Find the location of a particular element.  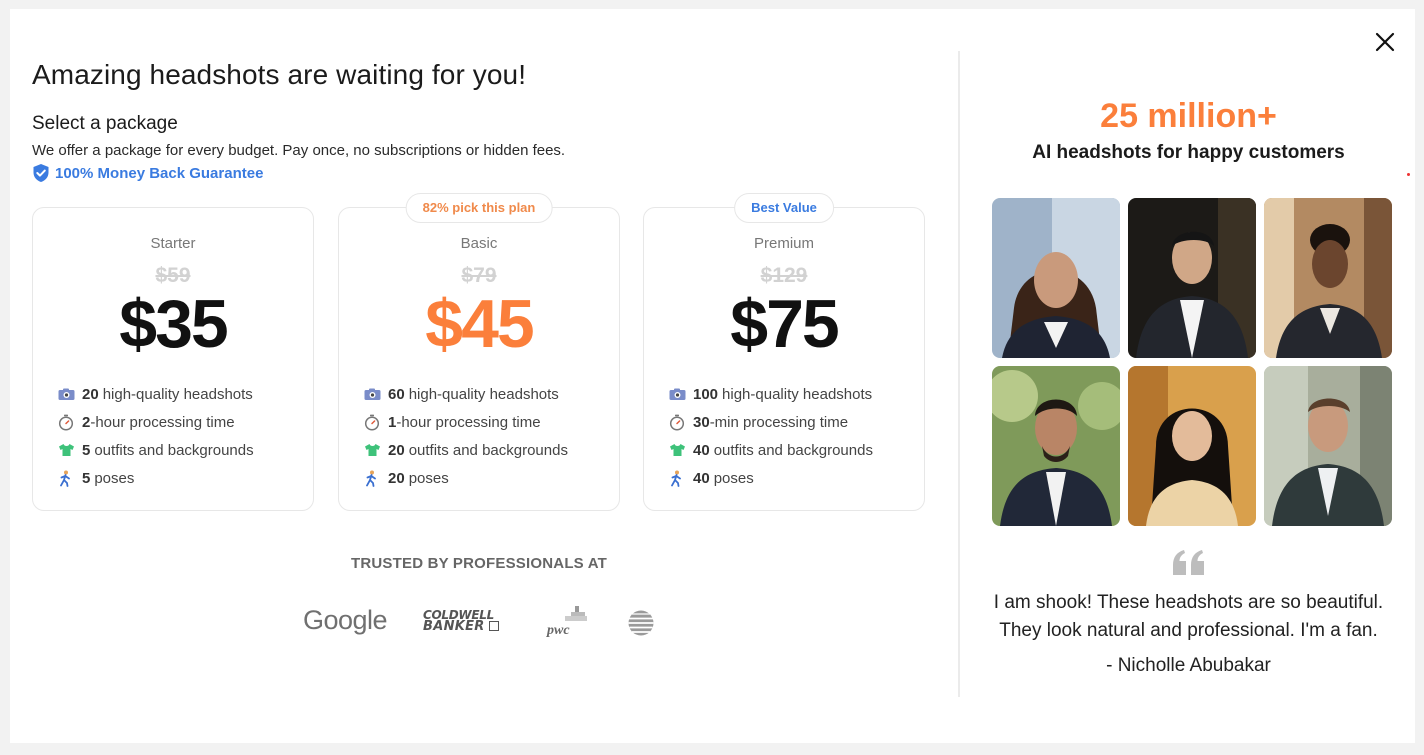

feature-item: 40 outfits and backgrounds is located at coordinates (771, 450).